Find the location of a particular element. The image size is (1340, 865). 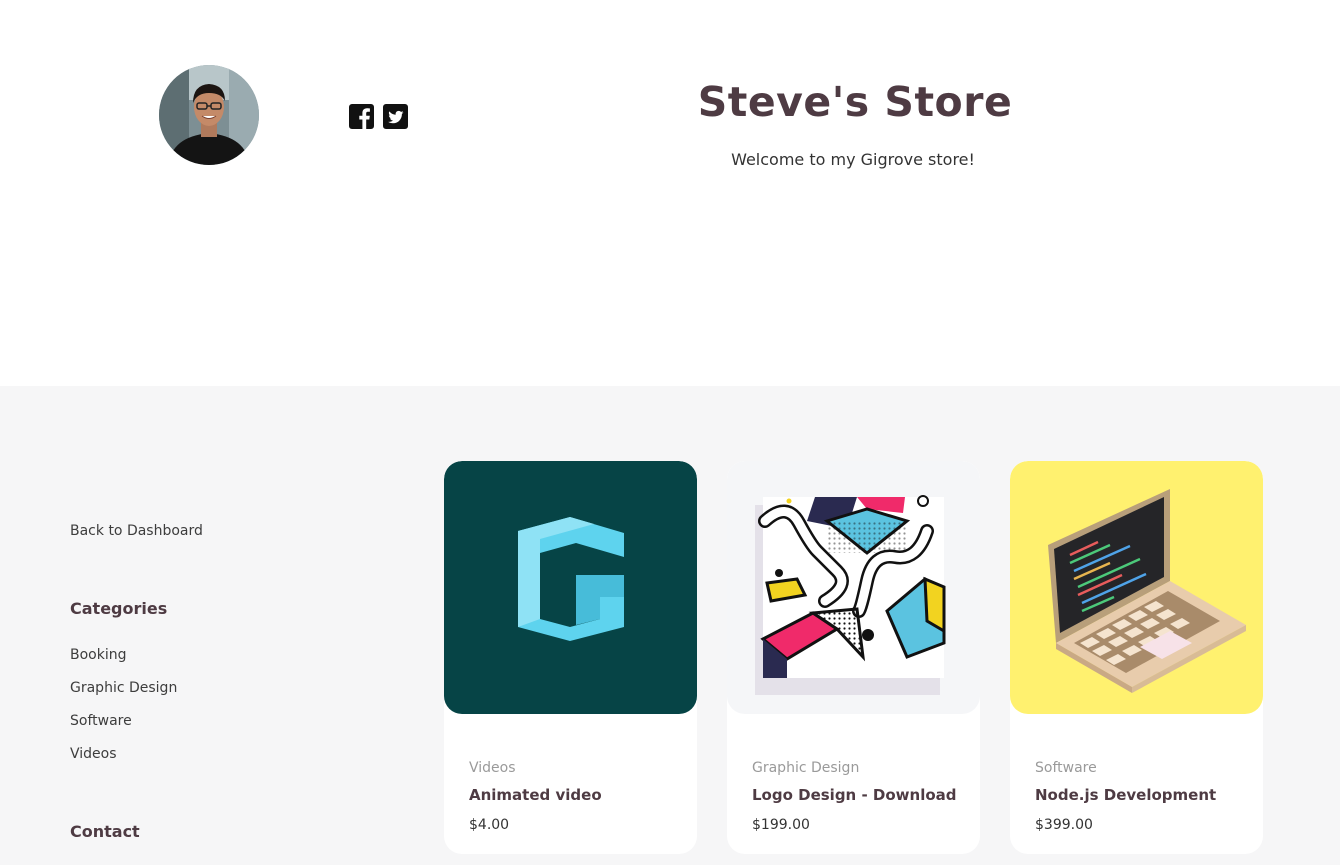

store-title: Steve's Store is located at coordinates (855, 102).